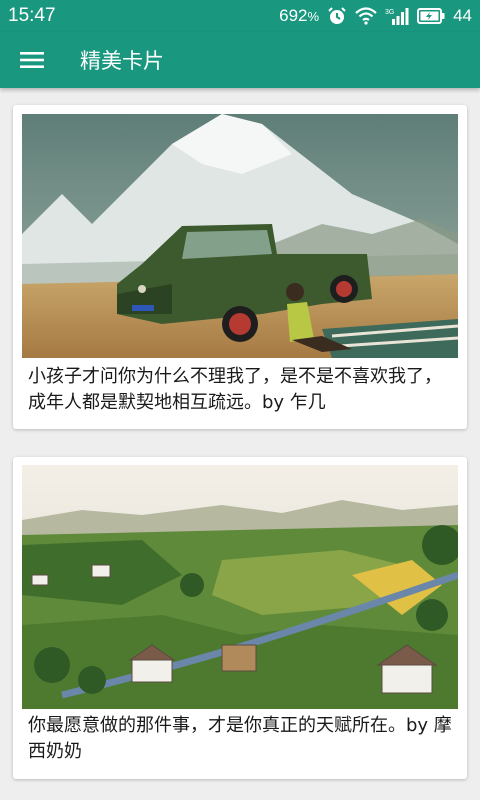 This screenshot has width=480, height=800. What do you see at coordinates (337, 16) in the screenshot?
I see `alarm-icon` at bounding box center [337, 16].